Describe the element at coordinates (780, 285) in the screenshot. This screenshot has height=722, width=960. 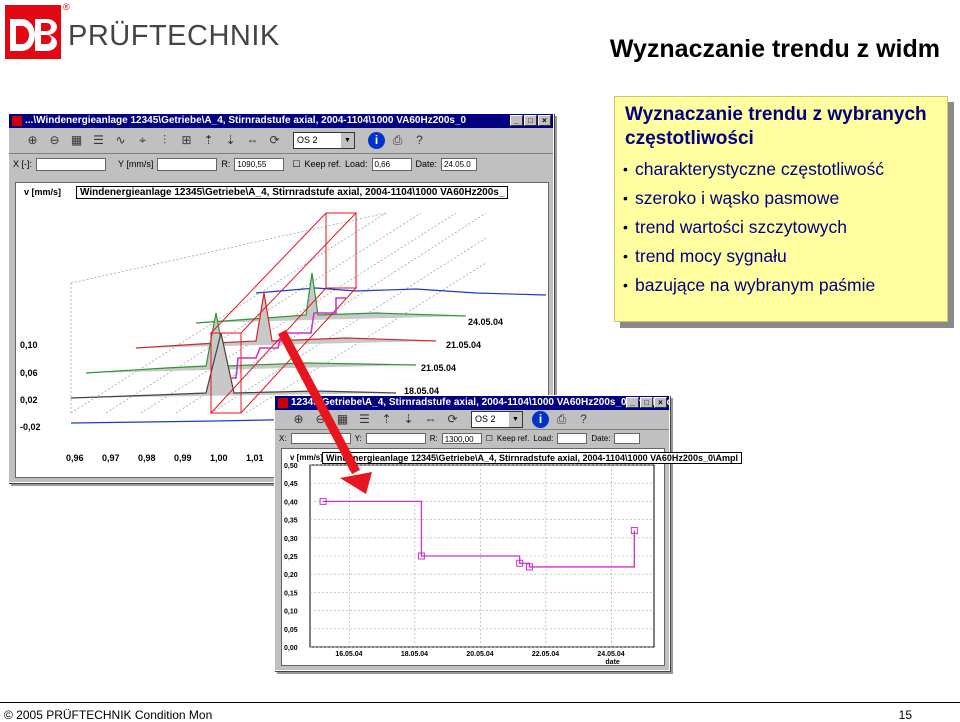
I see `note-bullet: bazujące na wybranym paśmie` at that location.